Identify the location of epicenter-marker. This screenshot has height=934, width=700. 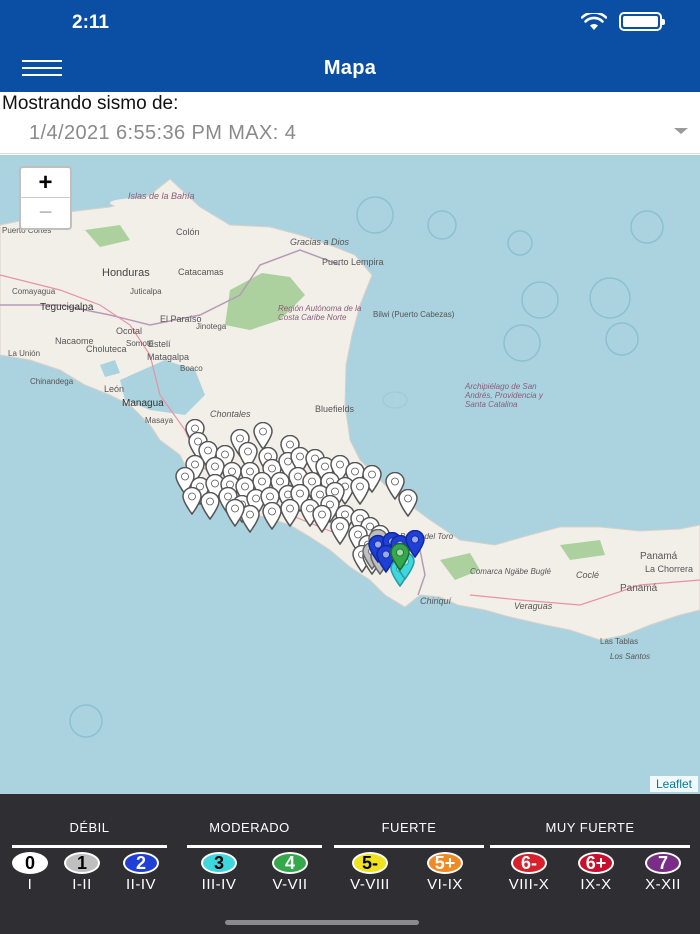
(400, 557).